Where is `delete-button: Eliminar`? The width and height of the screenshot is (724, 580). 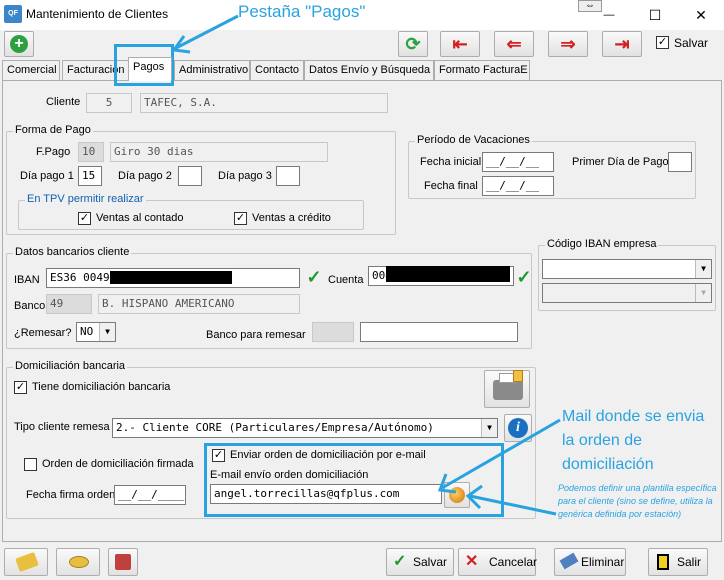
delete-button: Eliminar is located at coordinates (590, 562).